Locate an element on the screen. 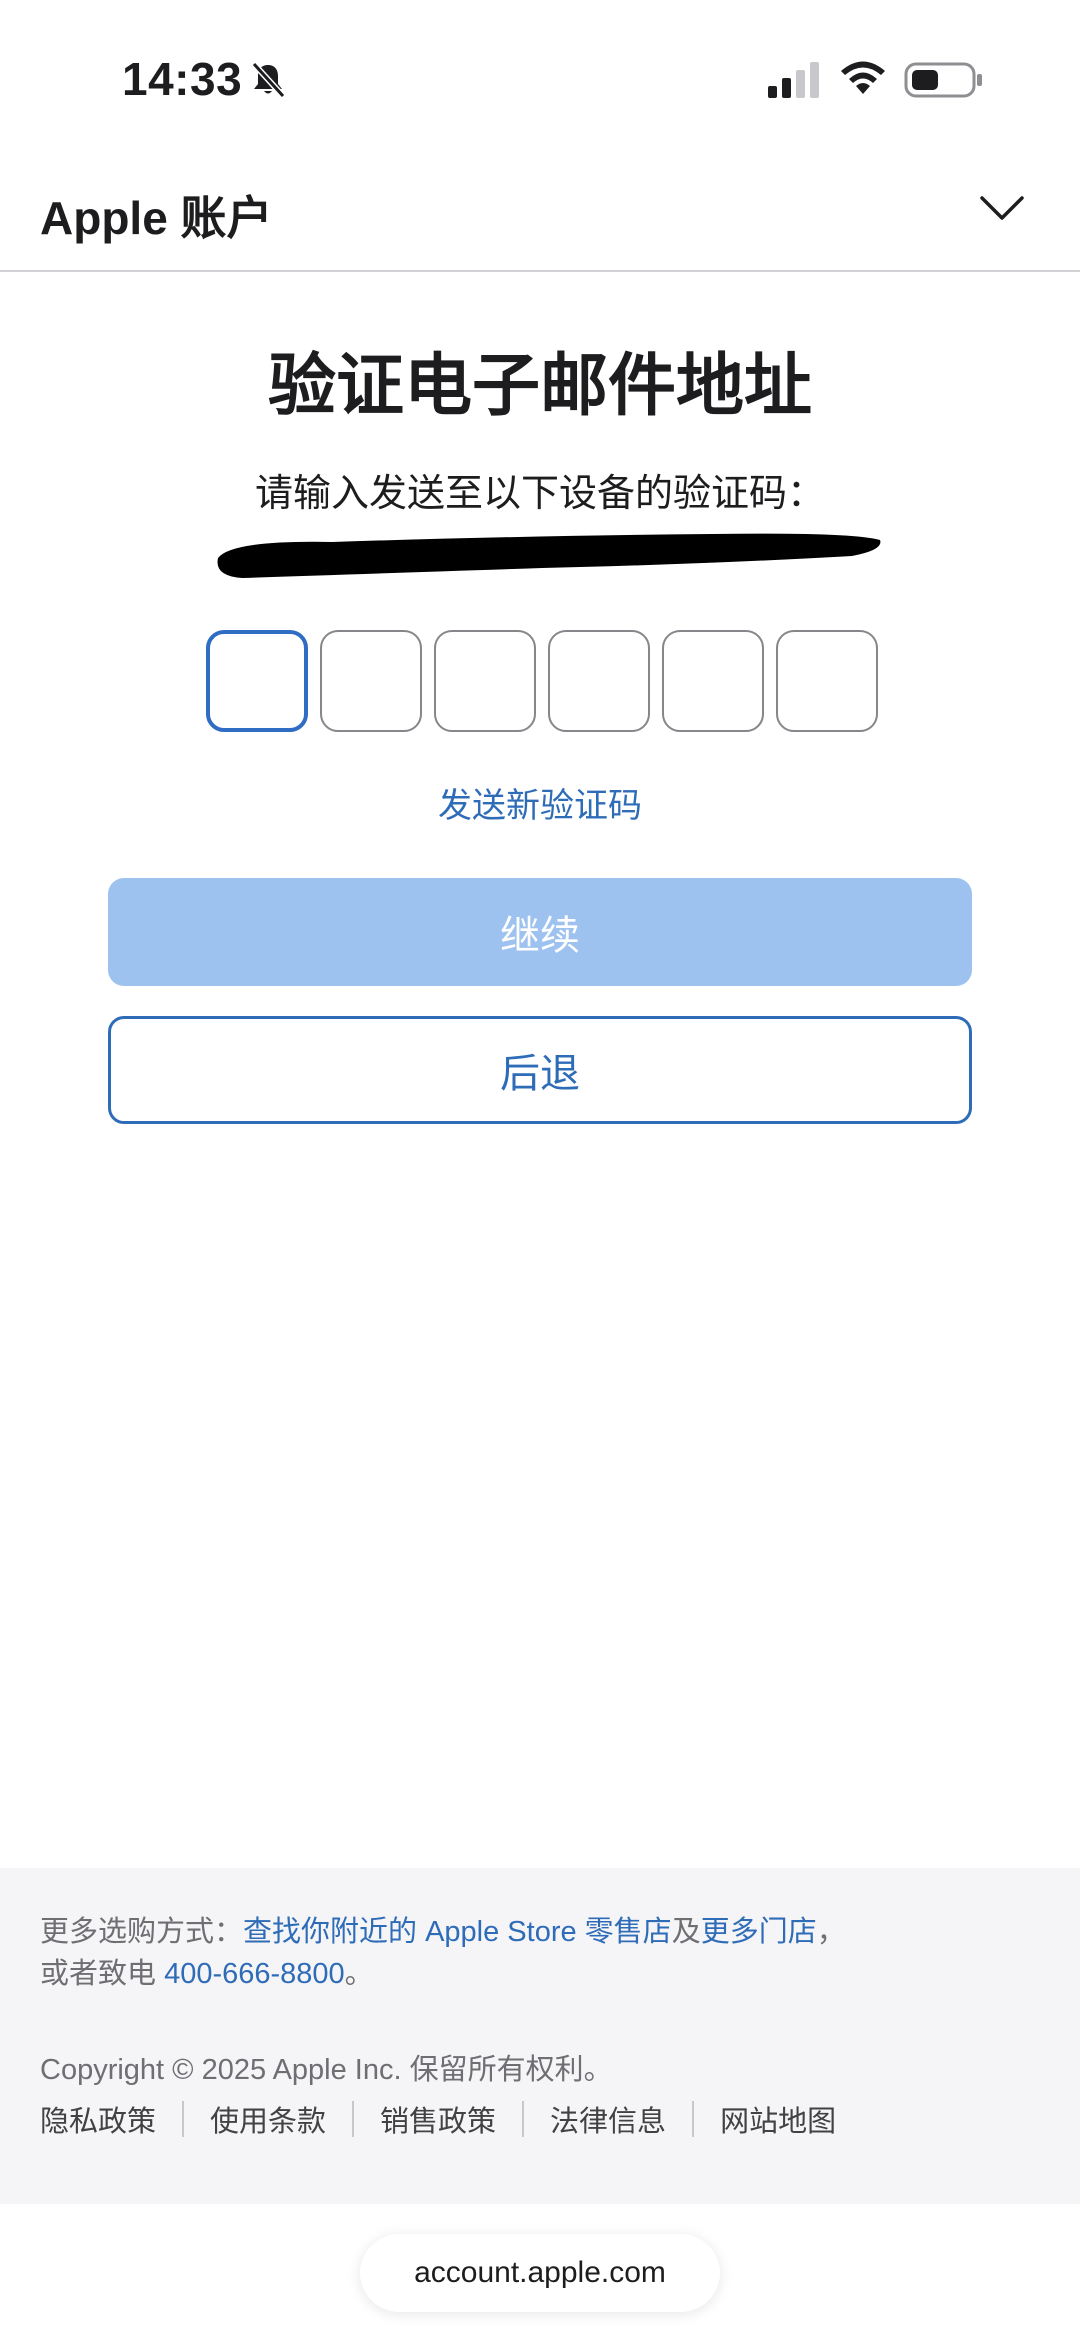 The width and height of the screenshot is (1080, 2347). find-store-link: 查找你附近的 Apple Store 零售店 is located at coordinates (457, 1932).